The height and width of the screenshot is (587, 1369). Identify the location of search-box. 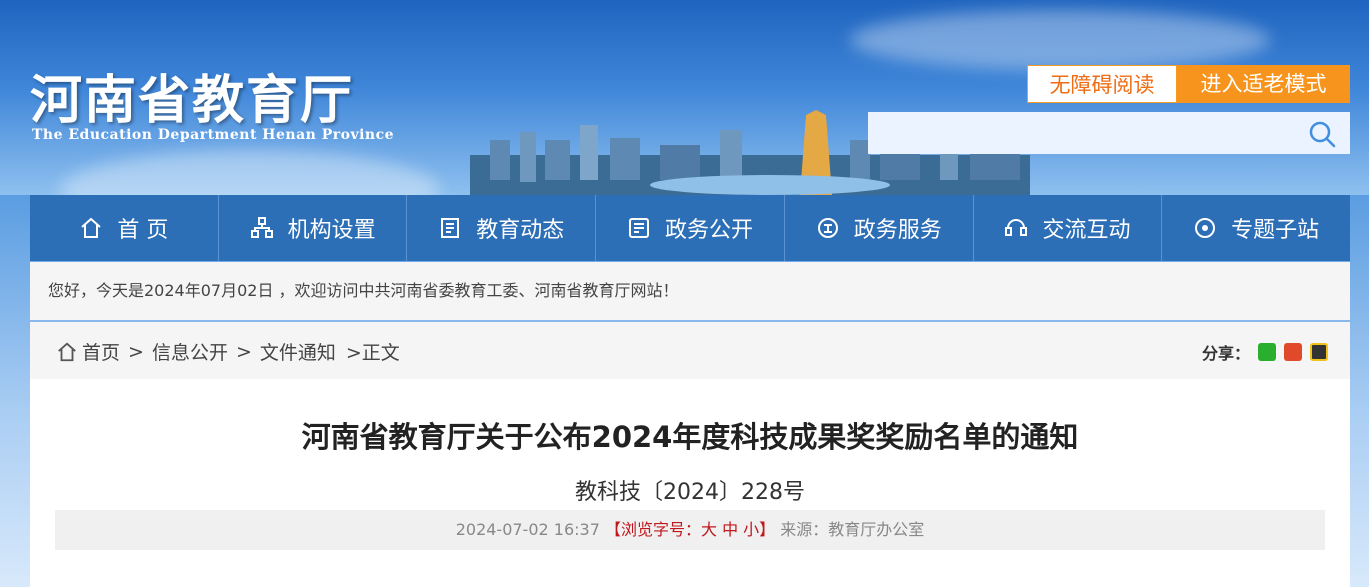
(1109, 133).